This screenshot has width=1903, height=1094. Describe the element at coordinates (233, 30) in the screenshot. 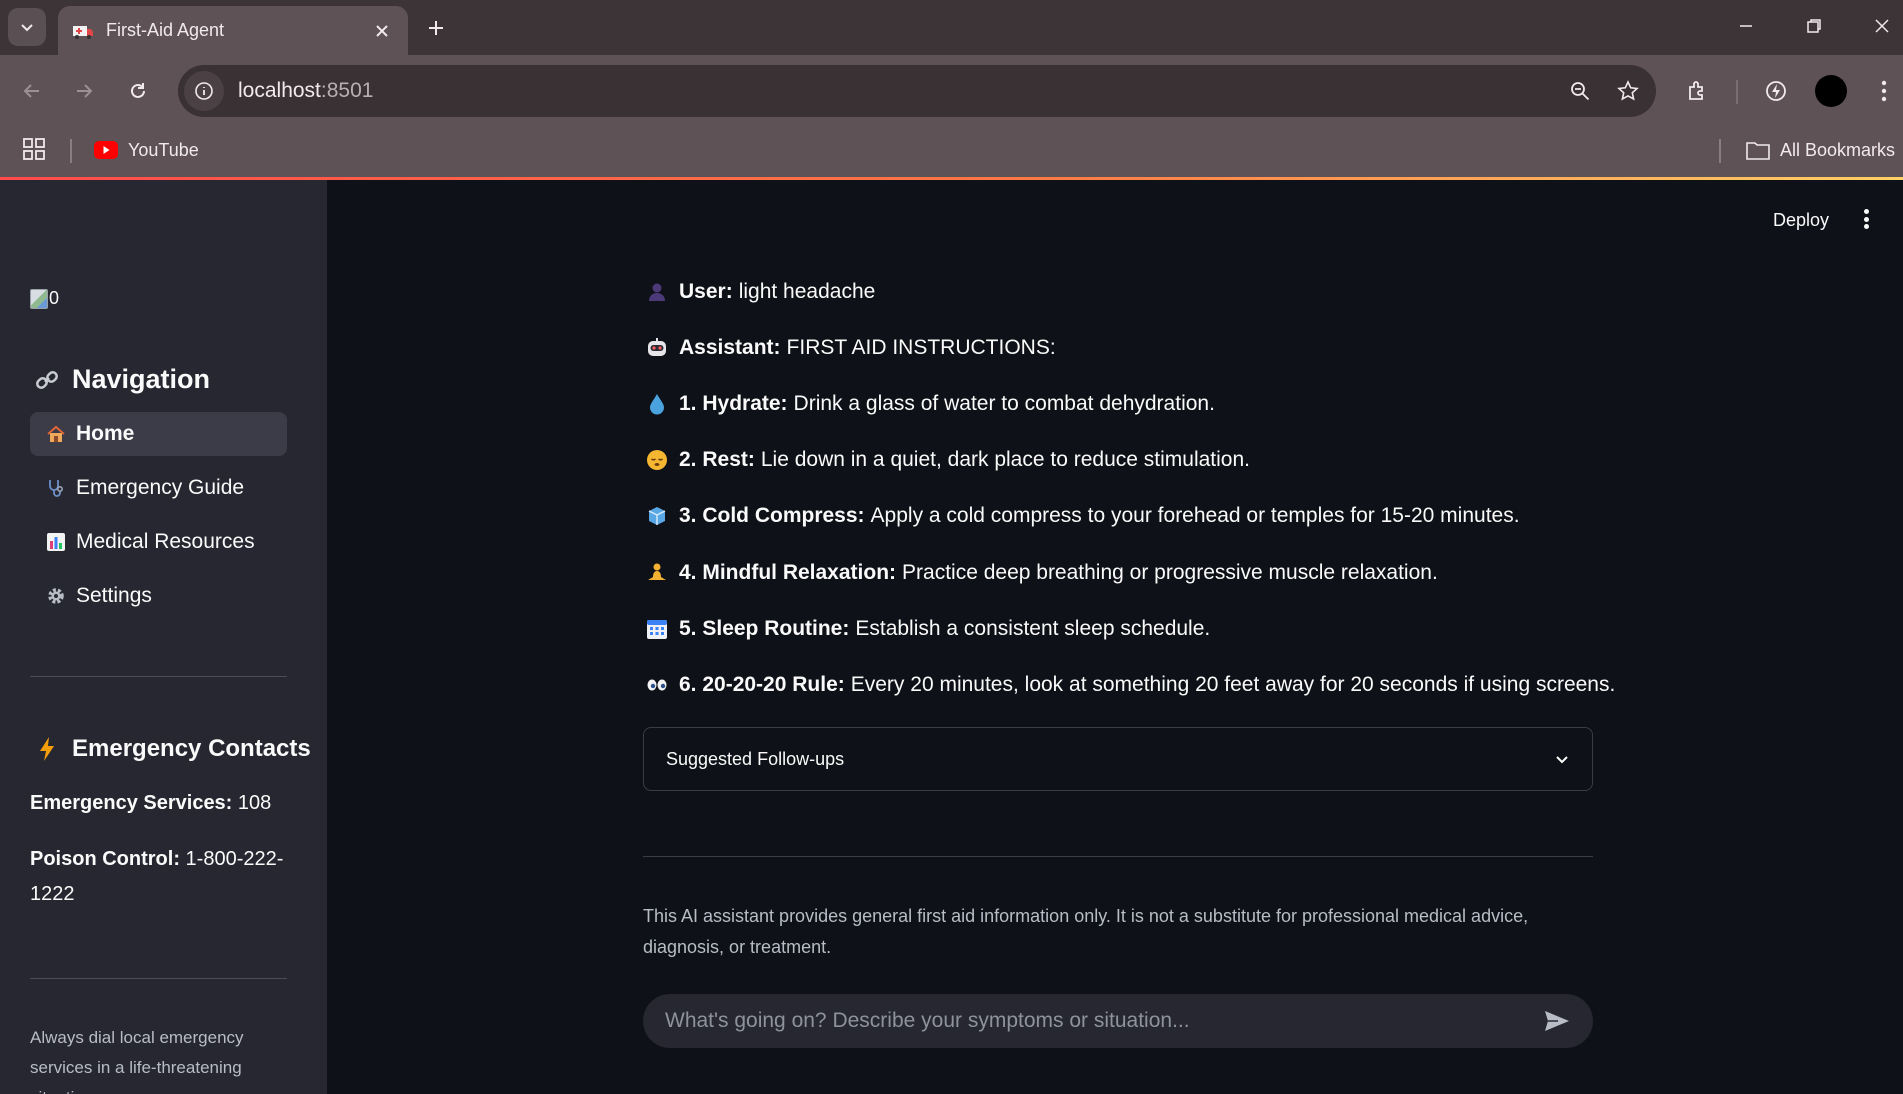

I see `tab-first-aid-agent: First-Aid Agent` at that location.